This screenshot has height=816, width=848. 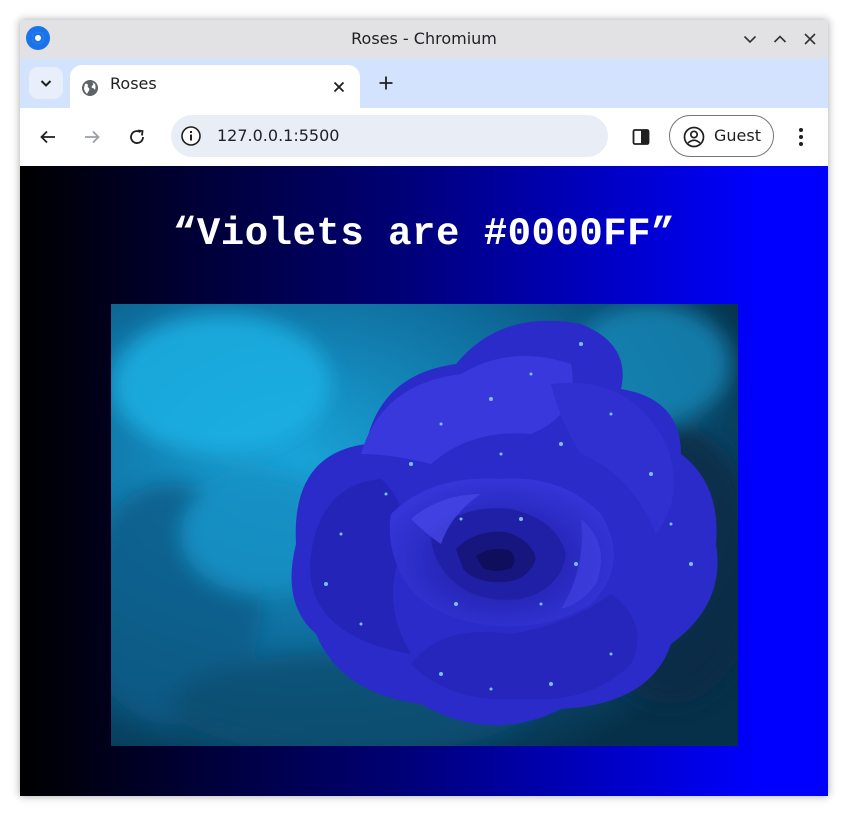 What do you see at coordinates (215, 86) in the screenshot?
I see `tab-roses: Roses` at bounding box center [215, 86].